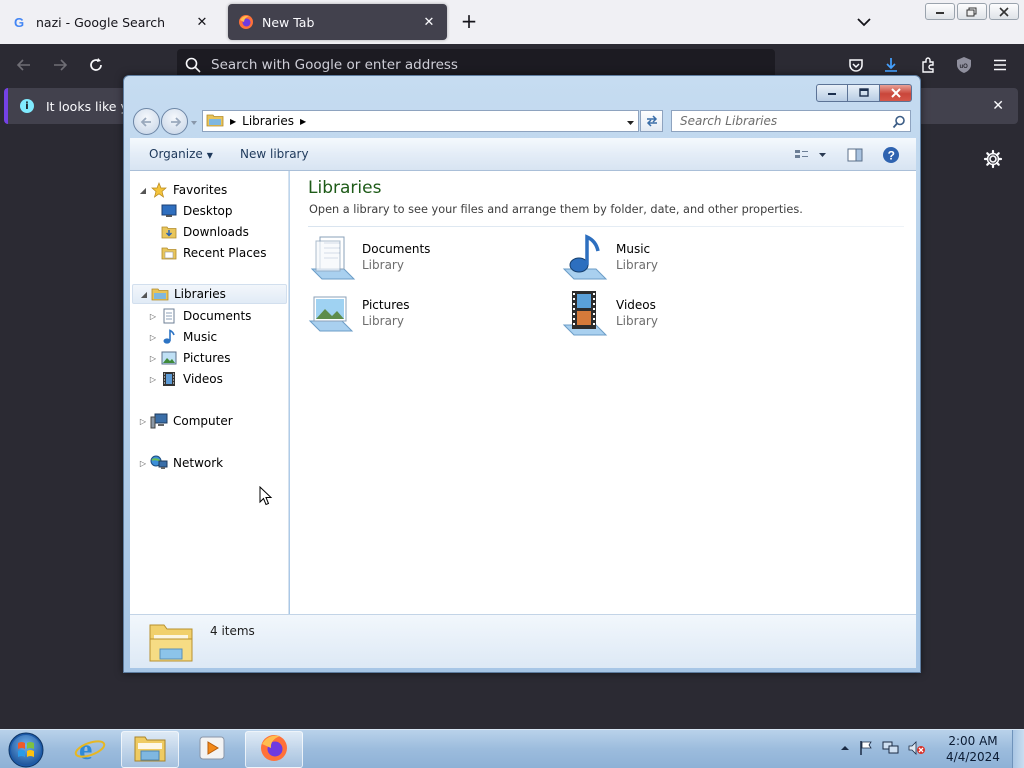  I want to click on taskbar-firefox, so click(274, 749).